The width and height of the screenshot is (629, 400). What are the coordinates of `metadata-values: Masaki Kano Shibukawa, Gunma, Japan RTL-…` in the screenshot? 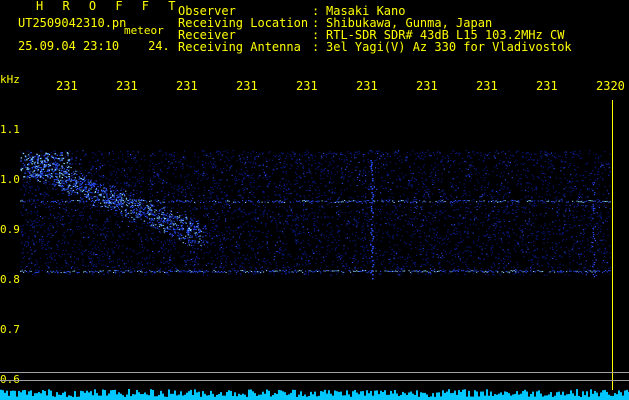 It's located at (449, 29).